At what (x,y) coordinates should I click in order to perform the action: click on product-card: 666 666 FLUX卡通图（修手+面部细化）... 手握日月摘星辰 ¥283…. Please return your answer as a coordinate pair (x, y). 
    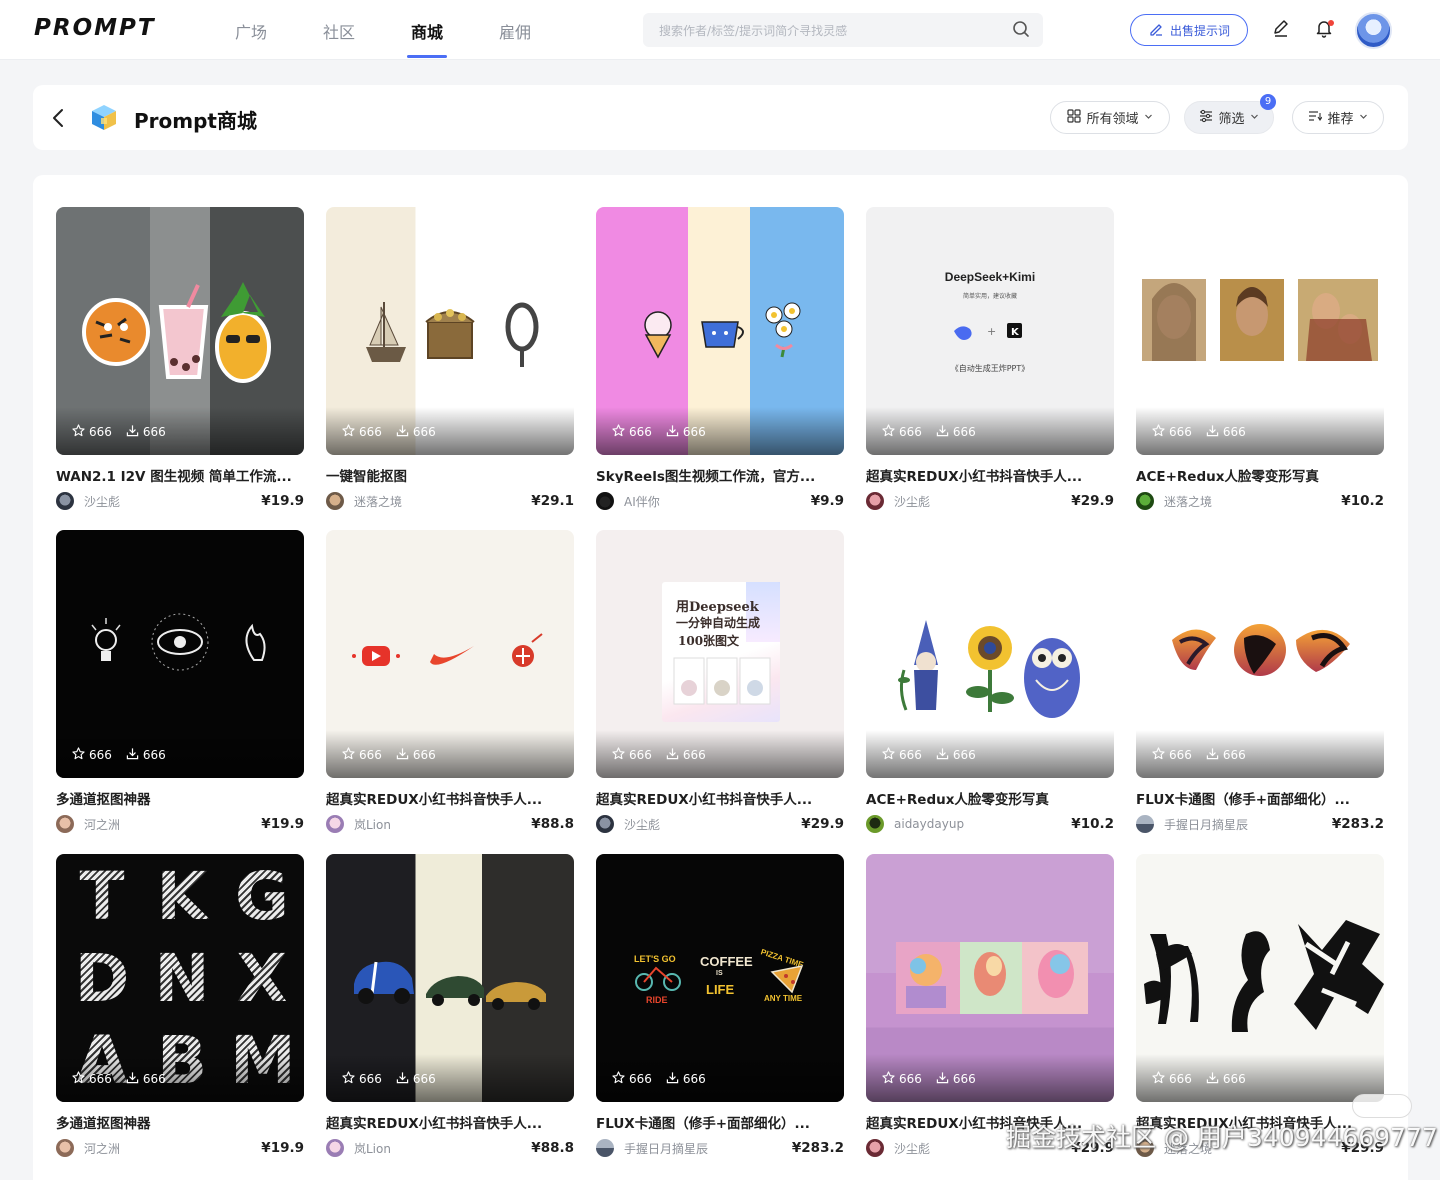
    Looking at the image, I should click on (1260, 682).